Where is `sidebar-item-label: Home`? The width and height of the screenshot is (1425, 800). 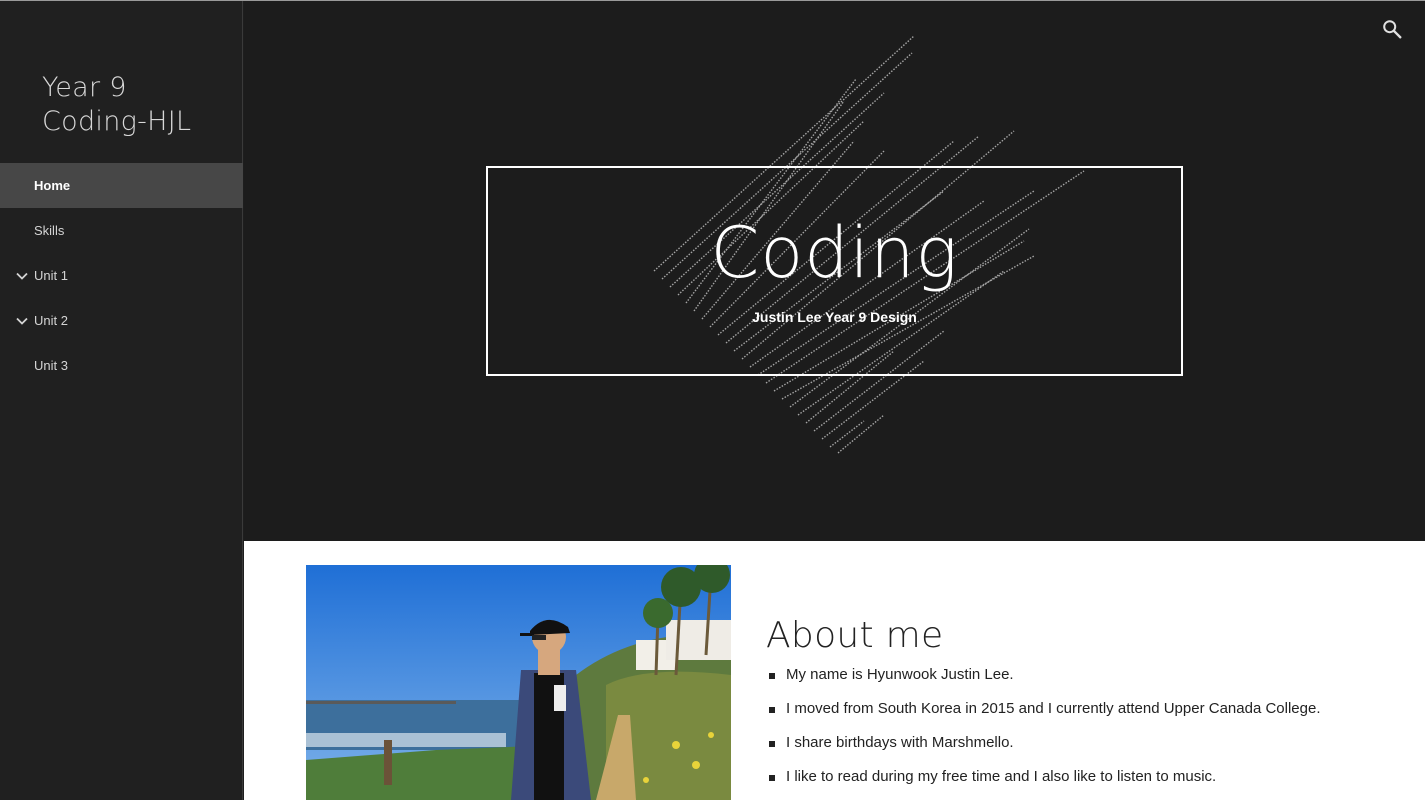
sidebar-item-label: Home is located at coordinates (52, 185).